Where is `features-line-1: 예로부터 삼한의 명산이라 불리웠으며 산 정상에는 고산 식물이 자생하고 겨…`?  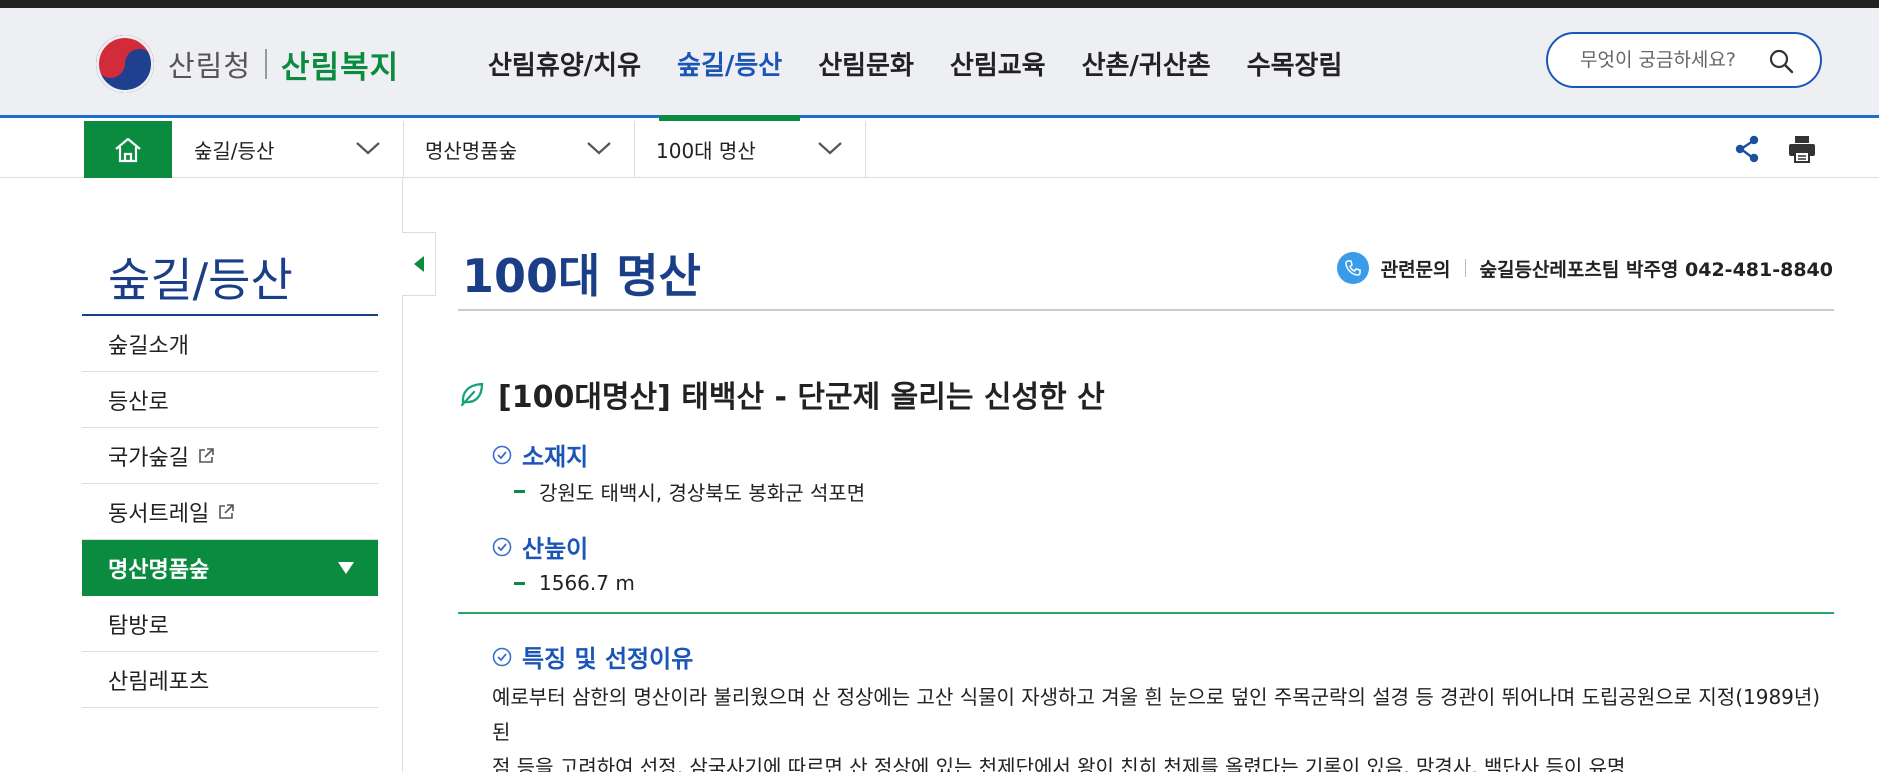
features-line-1: 예로부터 삼한의 명산이라 불리웠으며 산 정상에는 고산 식물이 자생하고 겨… is located at coordinates (1156, 714).